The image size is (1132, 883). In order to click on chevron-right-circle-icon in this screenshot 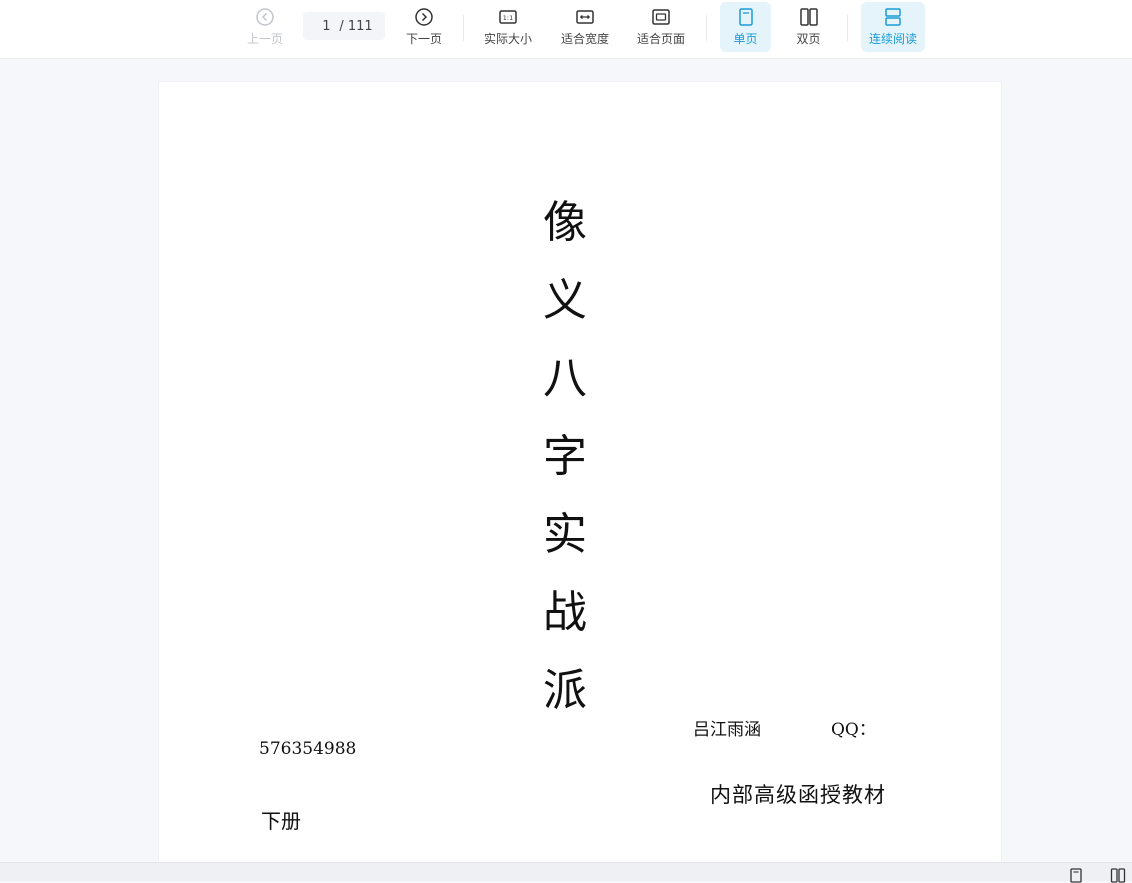, I will do `click(424, 17)`.